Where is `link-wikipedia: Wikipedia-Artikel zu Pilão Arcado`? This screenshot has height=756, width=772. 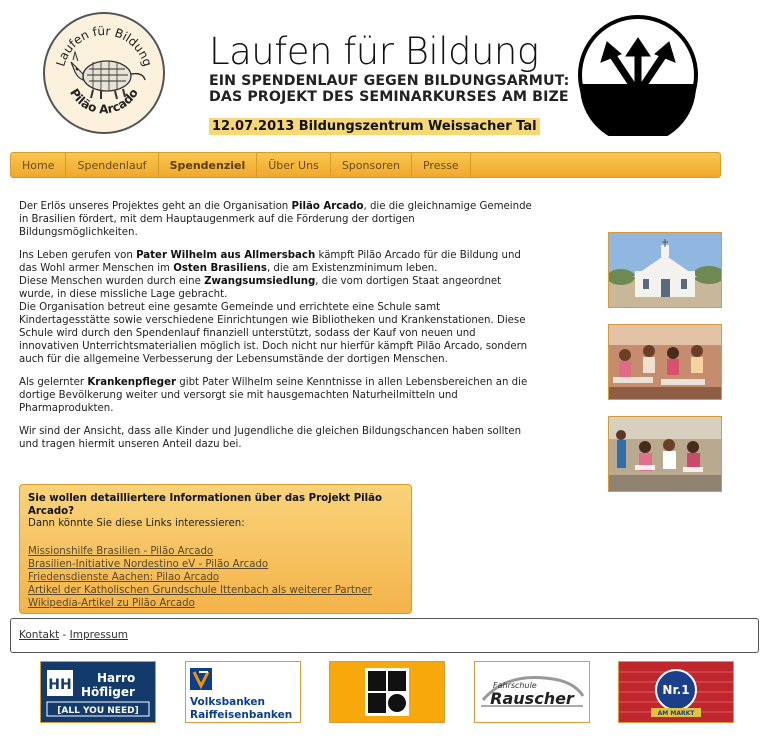 link-wikipedia: Wikipedia-Artikel zu Pilão Arcado is located at coordinates (215, 603).